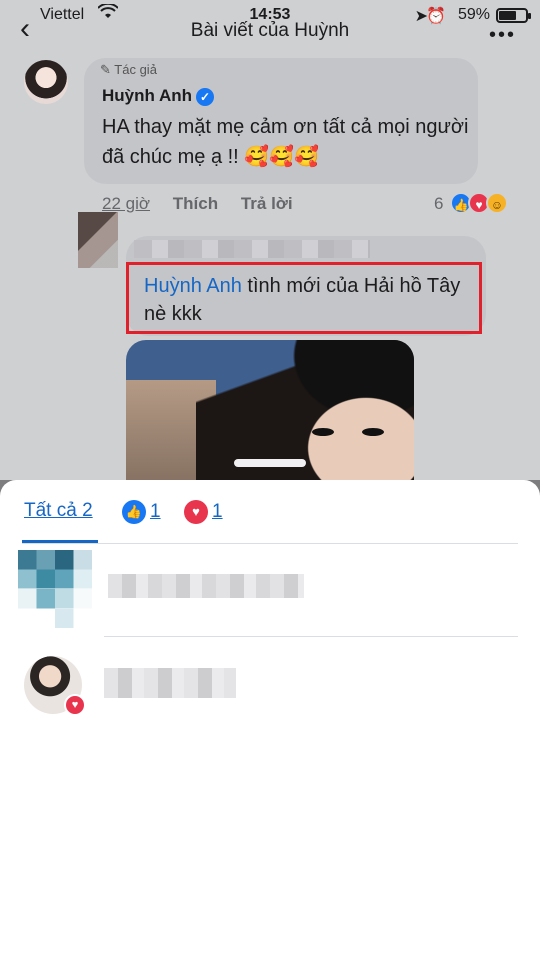  Describe the element at coordinates (502, 35) in the screenshot. I see `more-dots-icon: •••` at that location.